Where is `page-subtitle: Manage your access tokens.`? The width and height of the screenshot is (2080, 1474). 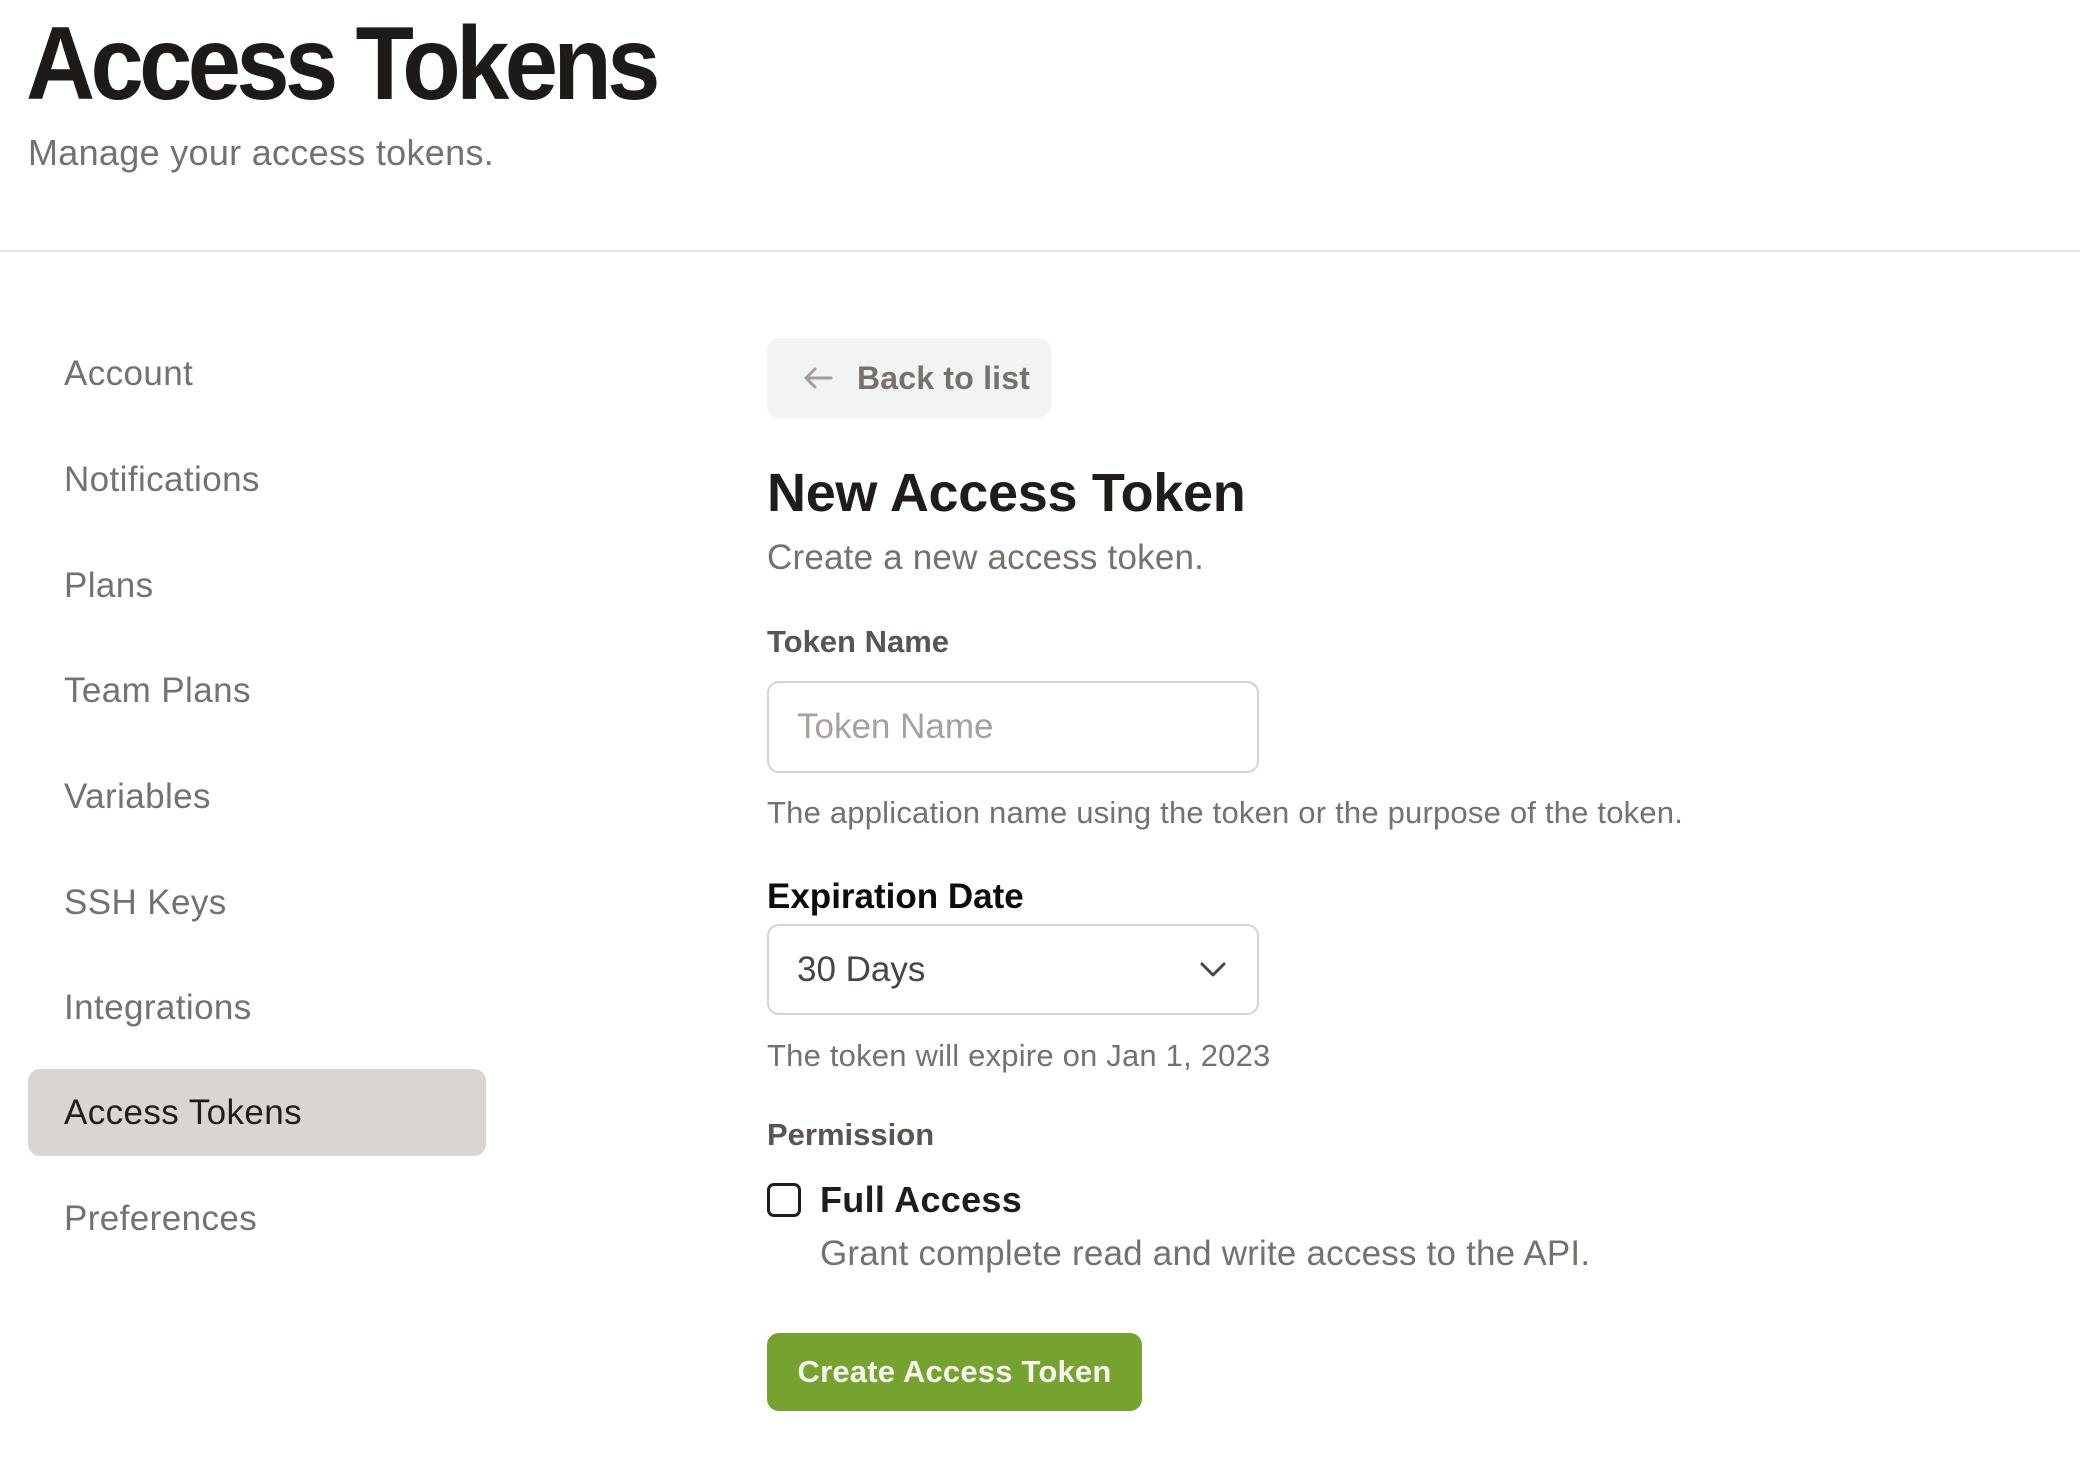
page-subtitle: Manage your access tokens. is located at coordinates (261, 152).